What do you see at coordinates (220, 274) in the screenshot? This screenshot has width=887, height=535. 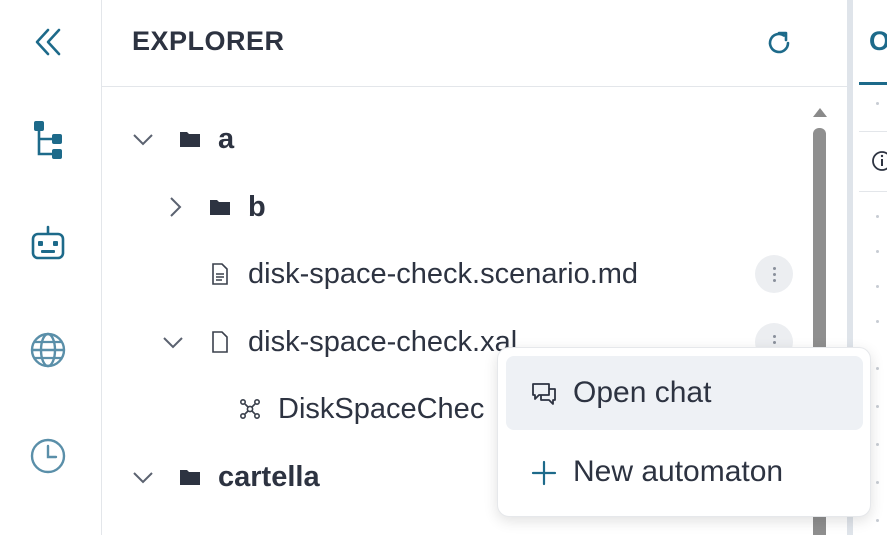 I see `file-text-icon` at bounding box center [220, 274].